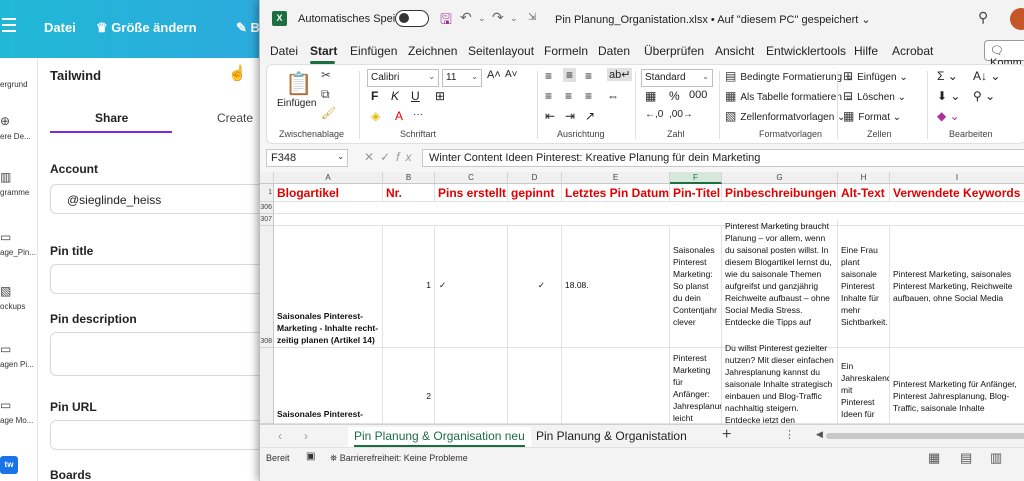 The image size is (1024, 481). What do you see at coordinates (698, 95) in the screenshot?
I see `thousands-separator-icon: 000` at bounding box center [698, 95].